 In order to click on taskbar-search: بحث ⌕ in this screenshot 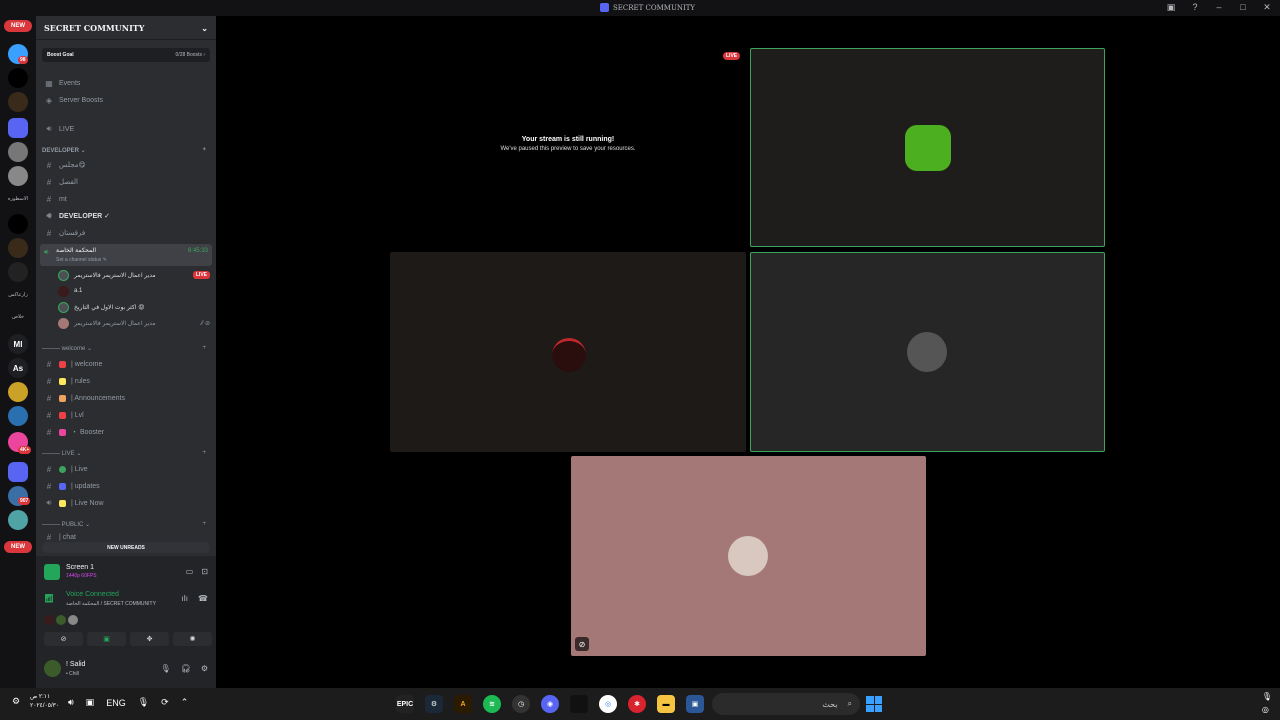, I will do `click(786, 704)`.